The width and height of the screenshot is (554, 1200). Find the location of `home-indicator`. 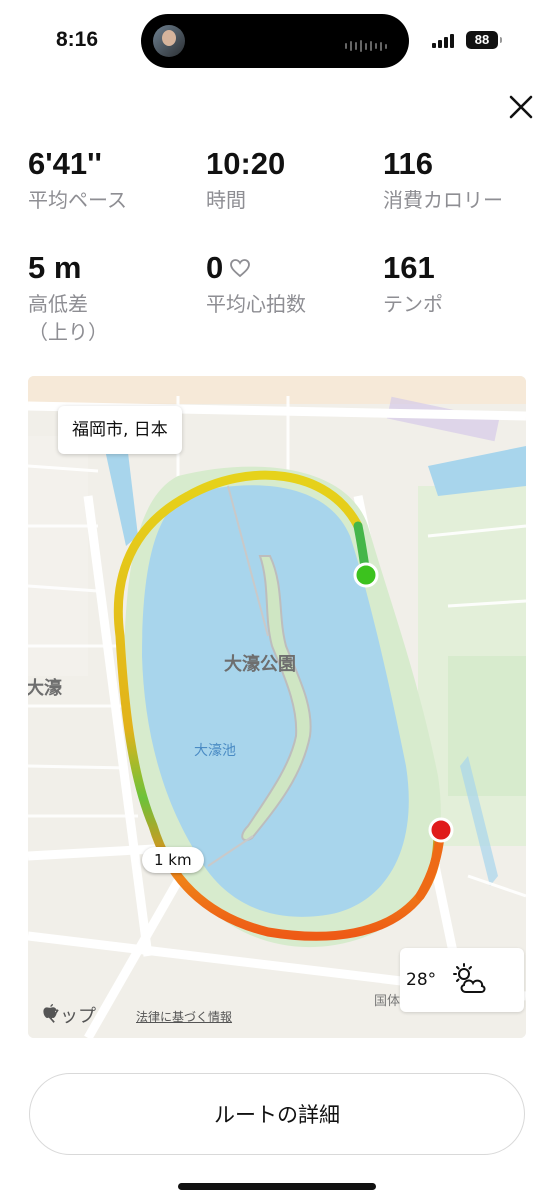

home-indicator is located at coordinates (277, 1186).